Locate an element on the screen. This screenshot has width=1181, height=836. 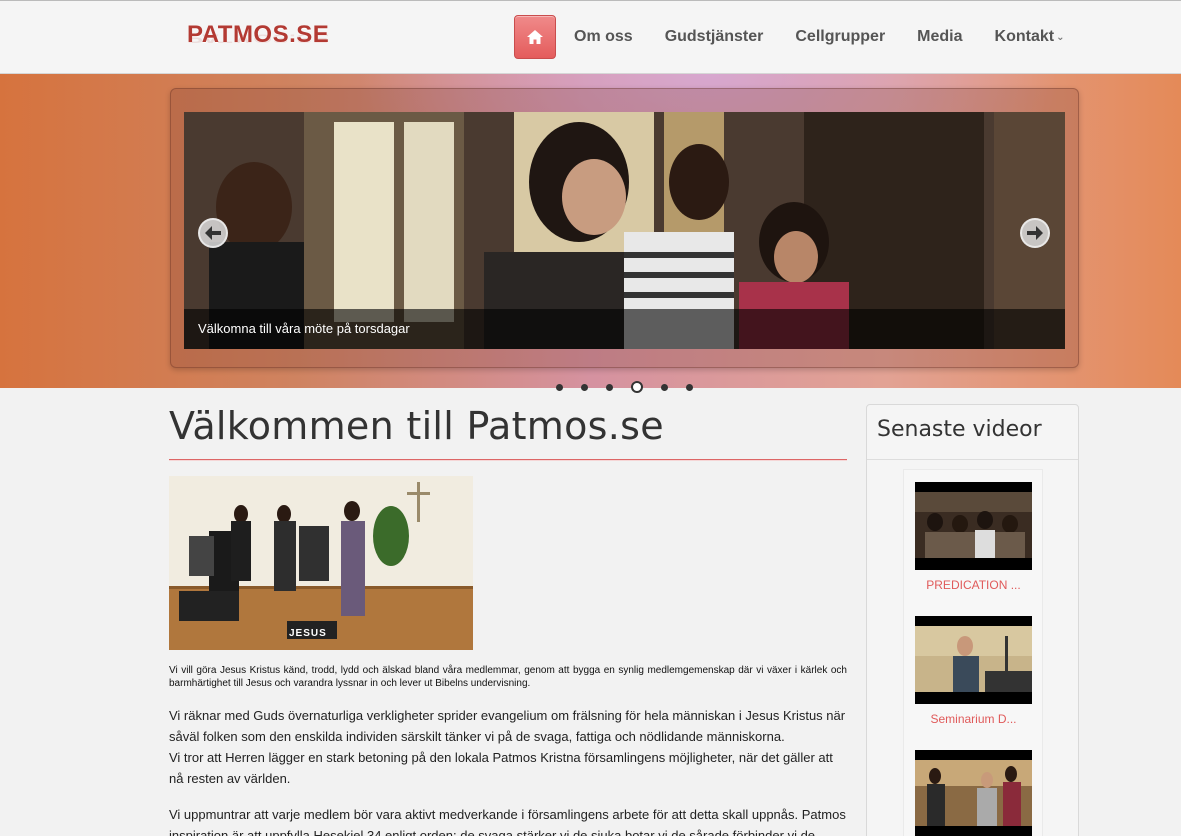
worship-photo-image is located at coordinates (321, 563).